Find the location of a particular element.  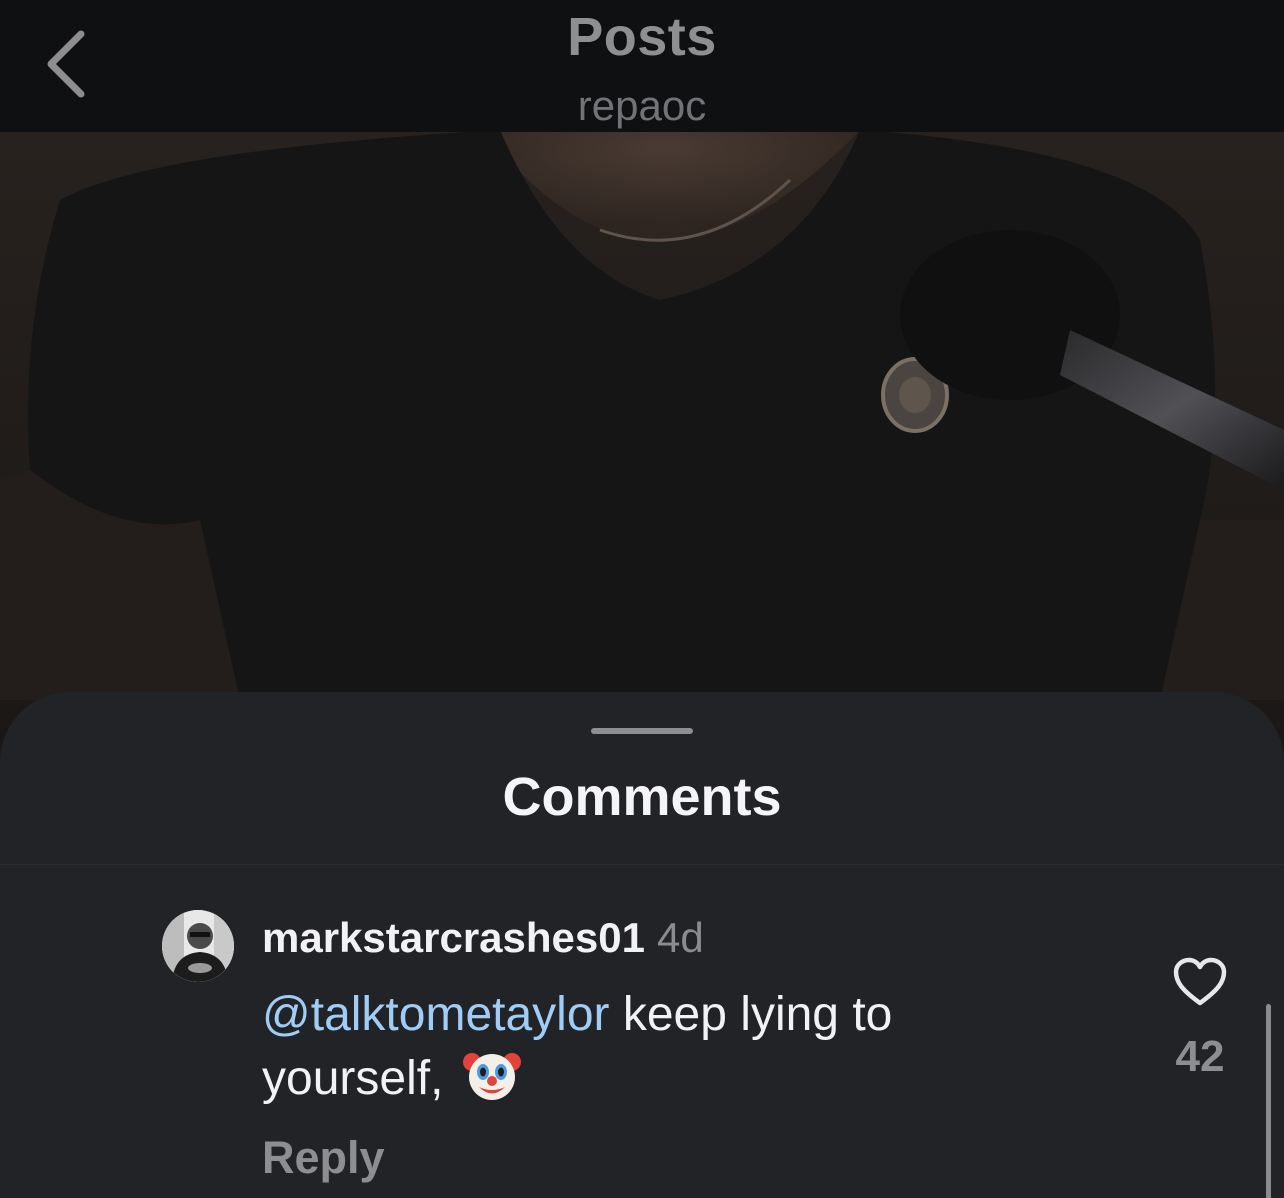

page-title: Posts is located at coordinates (642, 37).